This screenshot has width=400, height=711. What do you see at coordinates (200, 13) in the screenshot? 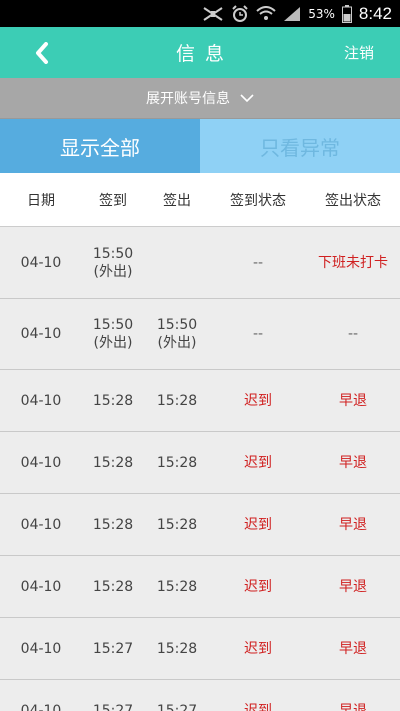
I see `status-bar: 53% 8:42` at bounding box center [200, 13].